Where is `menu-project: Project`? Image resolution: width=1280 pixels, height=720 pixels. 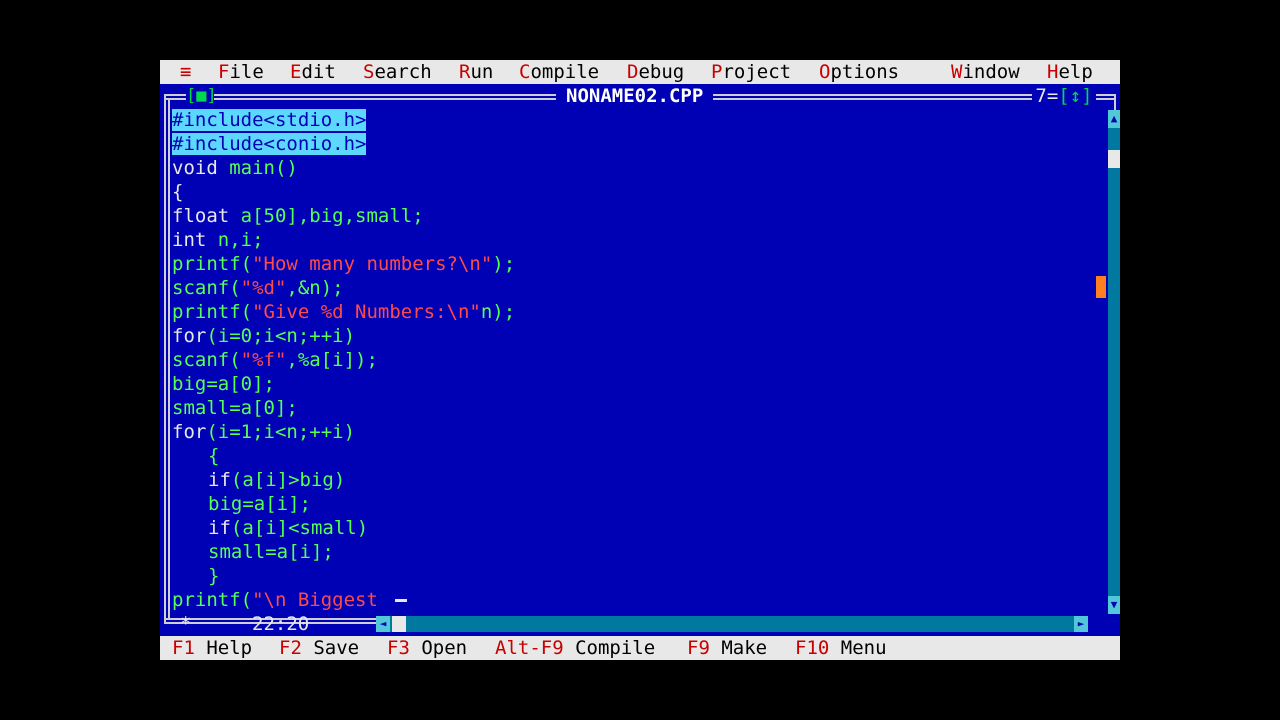
menu-project: Project is located at coordinates (751, 72).